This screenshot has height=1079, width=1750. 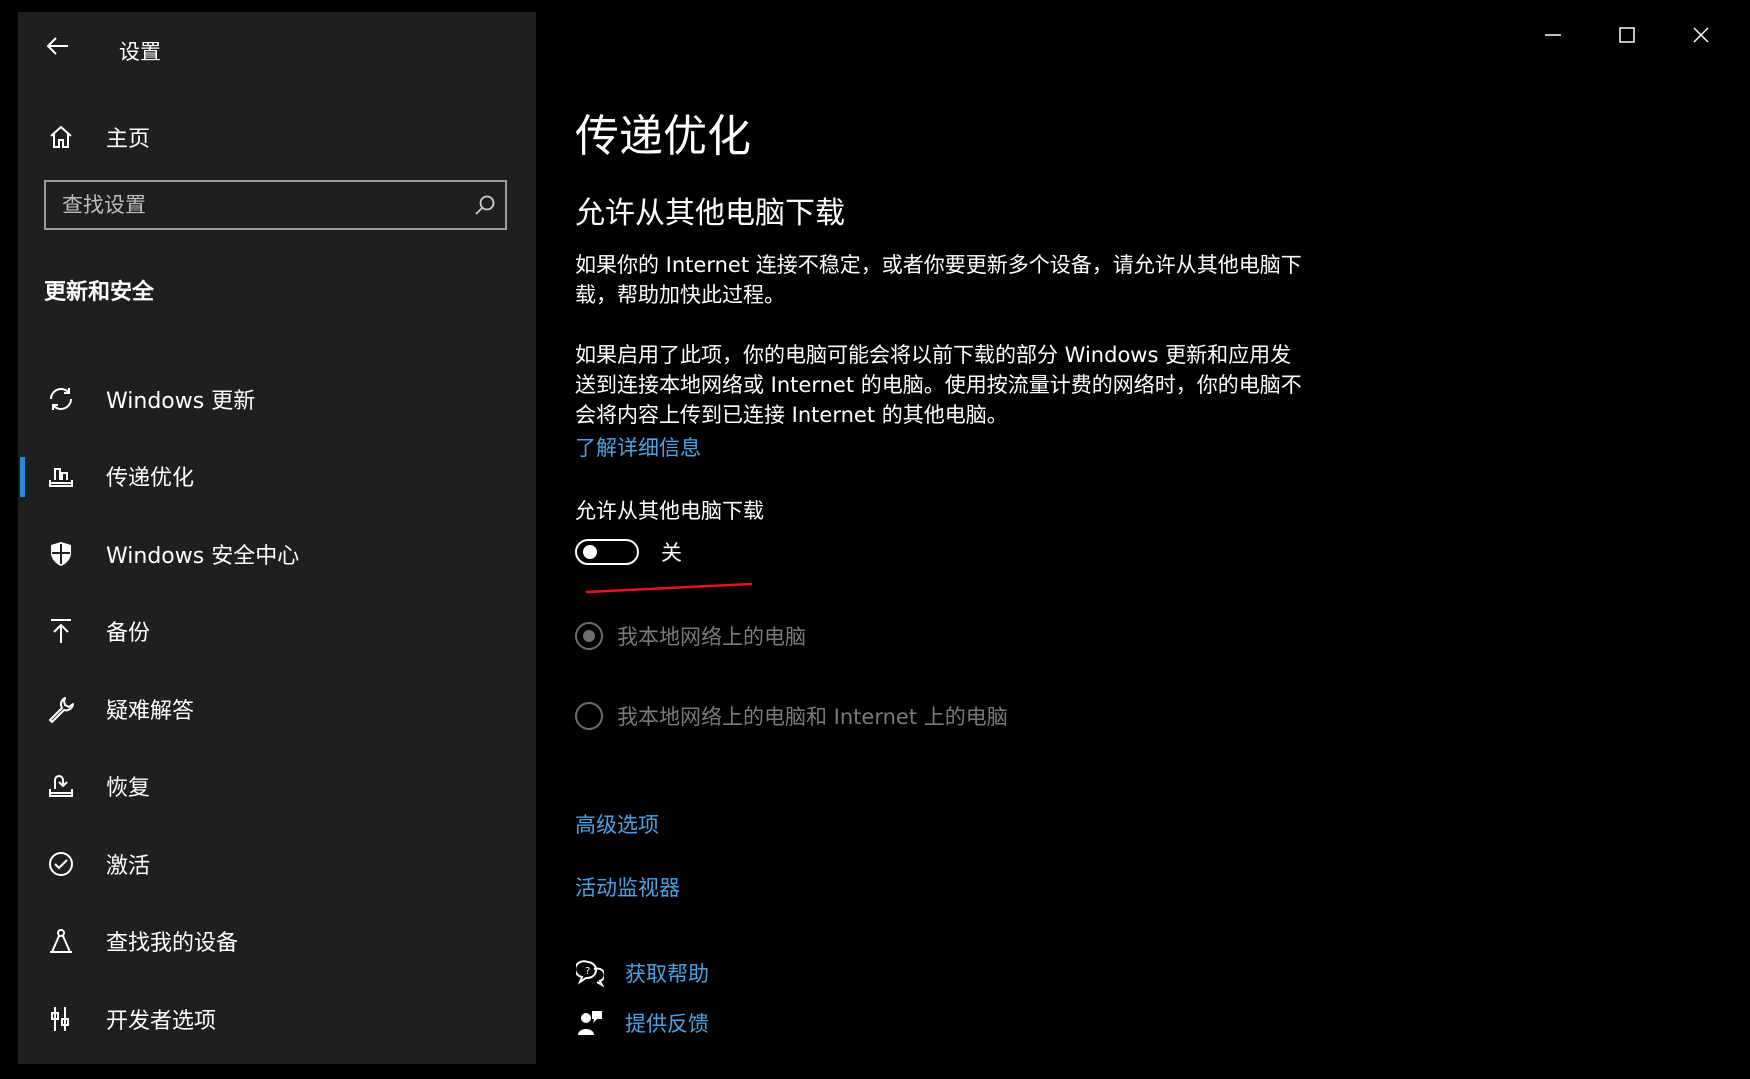 I want to click on page-title: 传递优化, so click(x=663, y=136).